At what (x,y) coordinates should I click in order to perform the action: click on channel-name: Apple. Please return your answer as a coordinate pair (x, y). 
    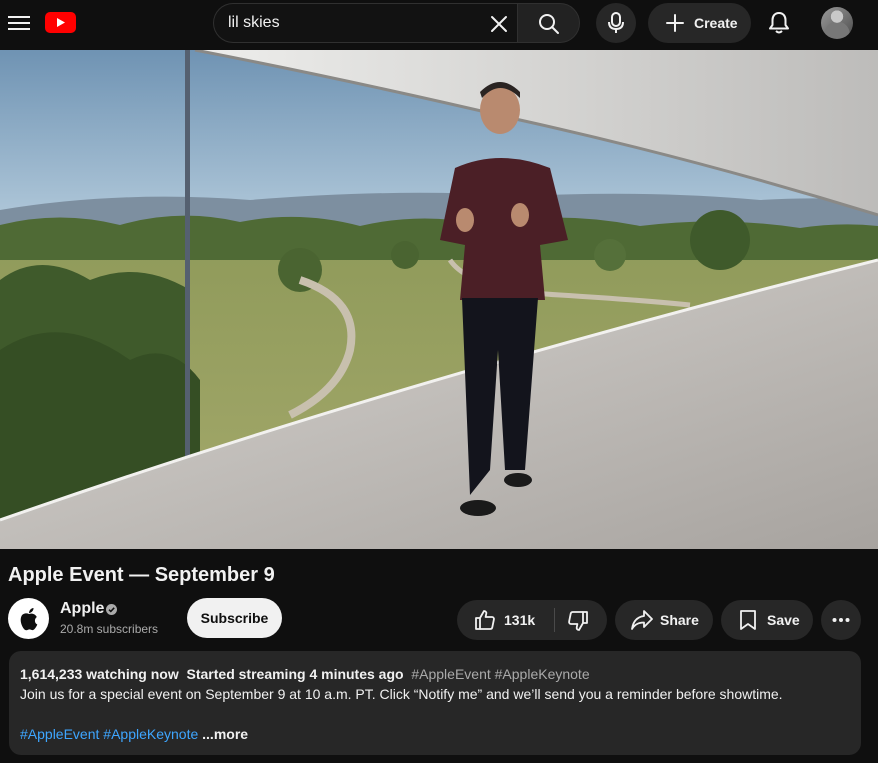
    Looking at the image, I should click on (82, 609).